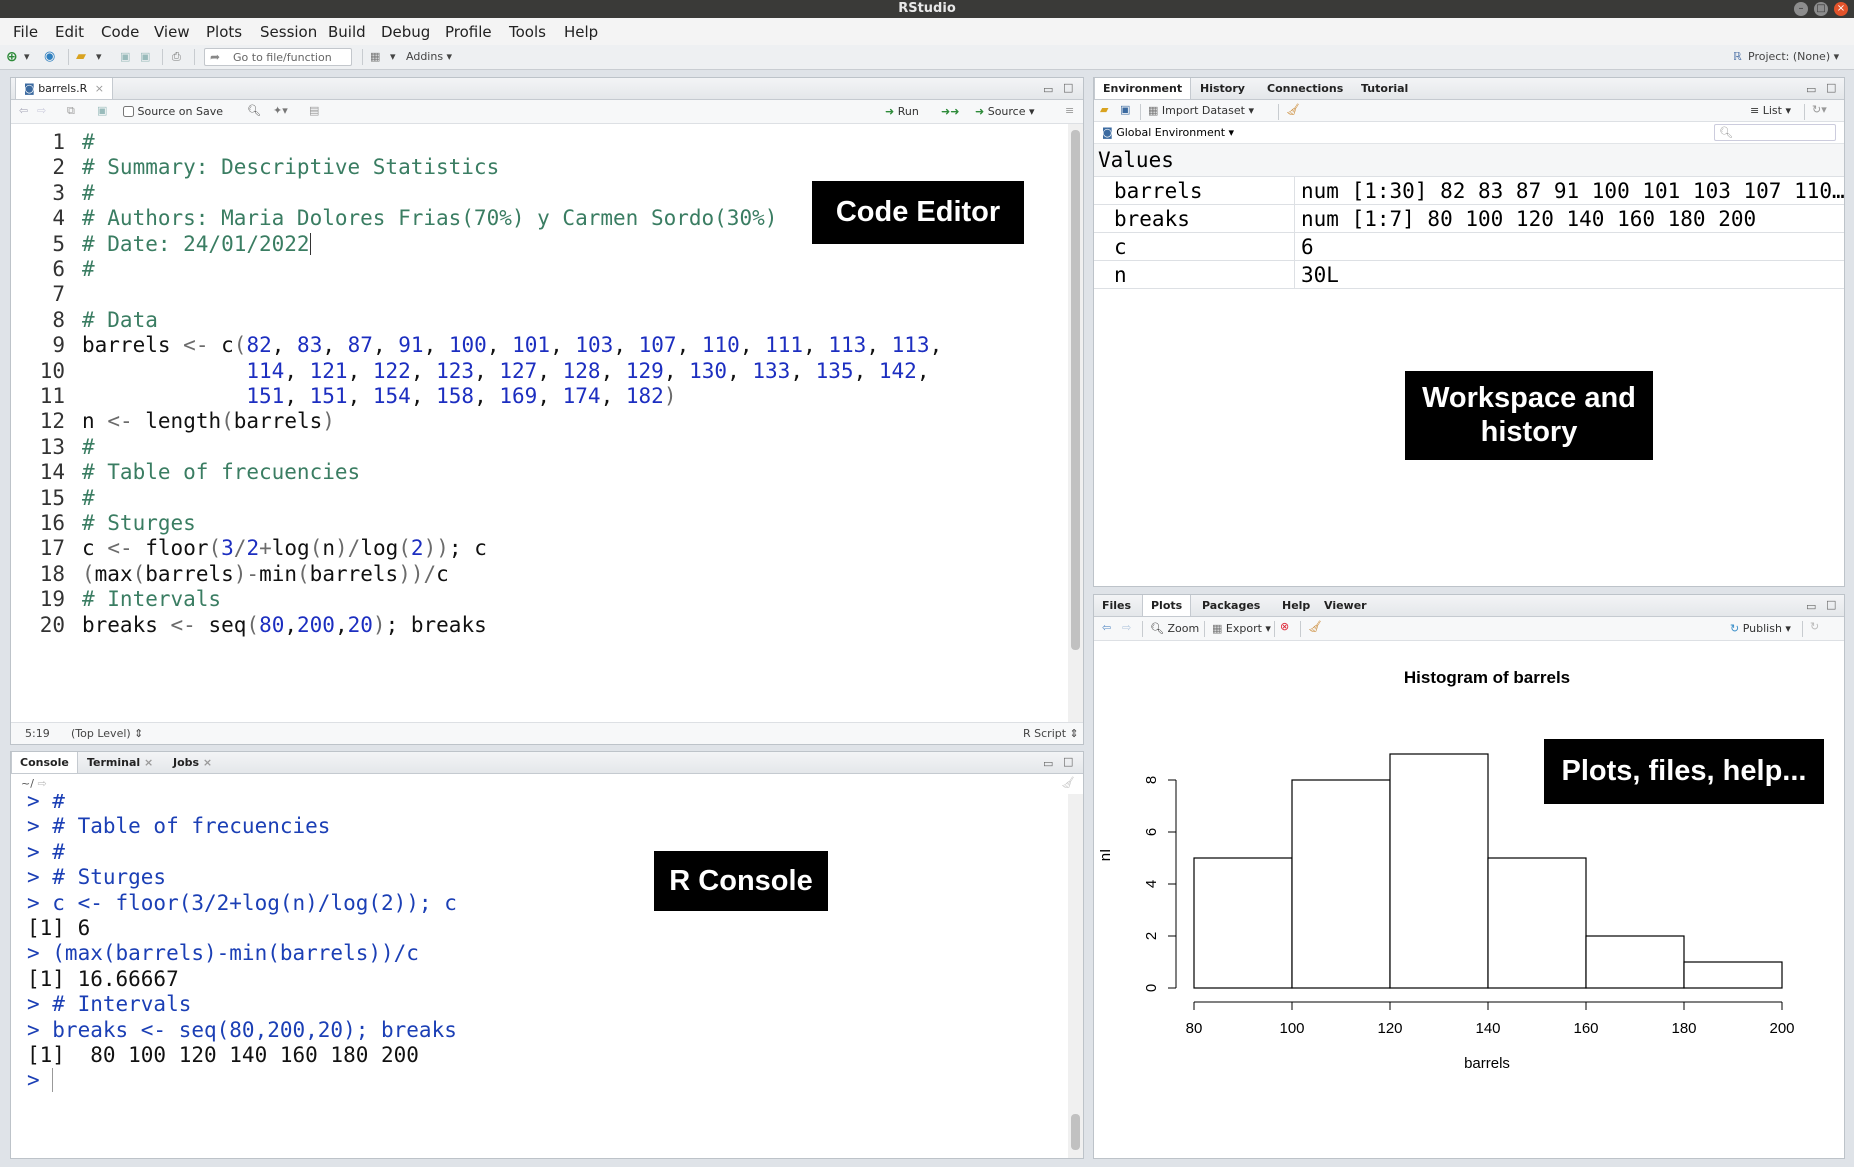 This screenshot has width=1854, height=1167. Describe the element at coordinates (468, 32) in the screenshot. I see `menu-profile: Profile` at that location.